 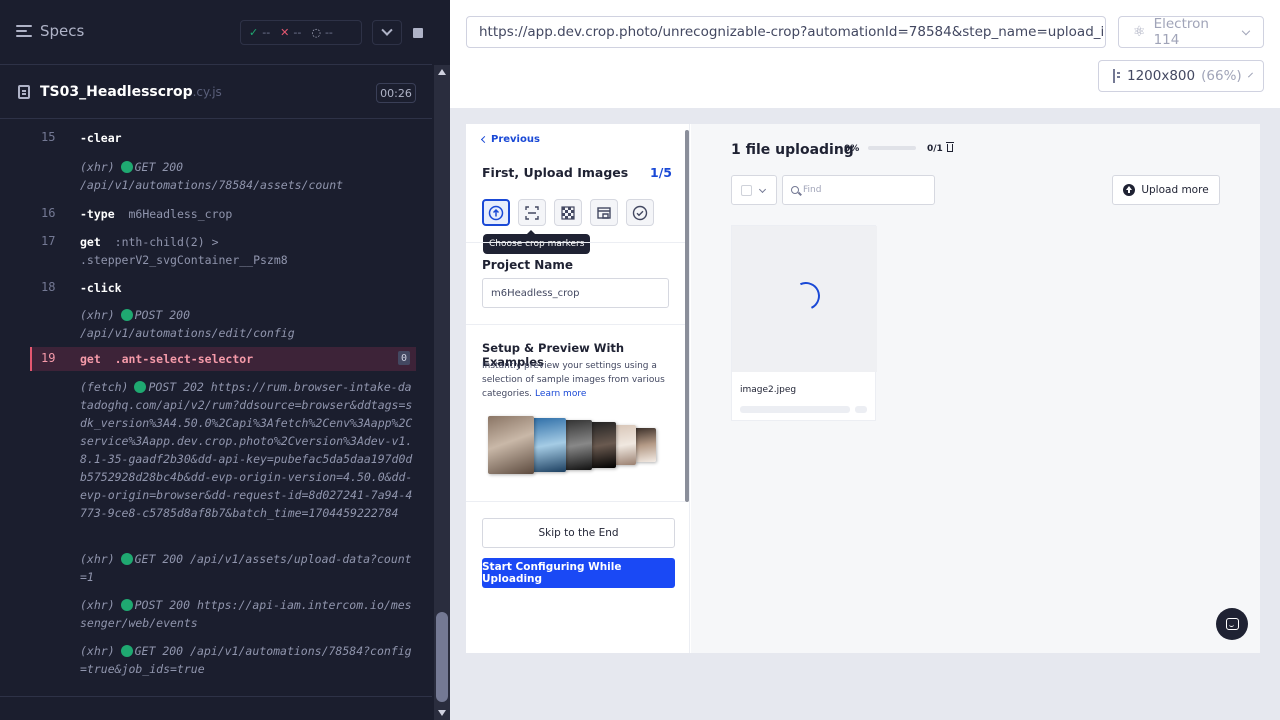 I want to click on step-background, so click(x=568, y=212).